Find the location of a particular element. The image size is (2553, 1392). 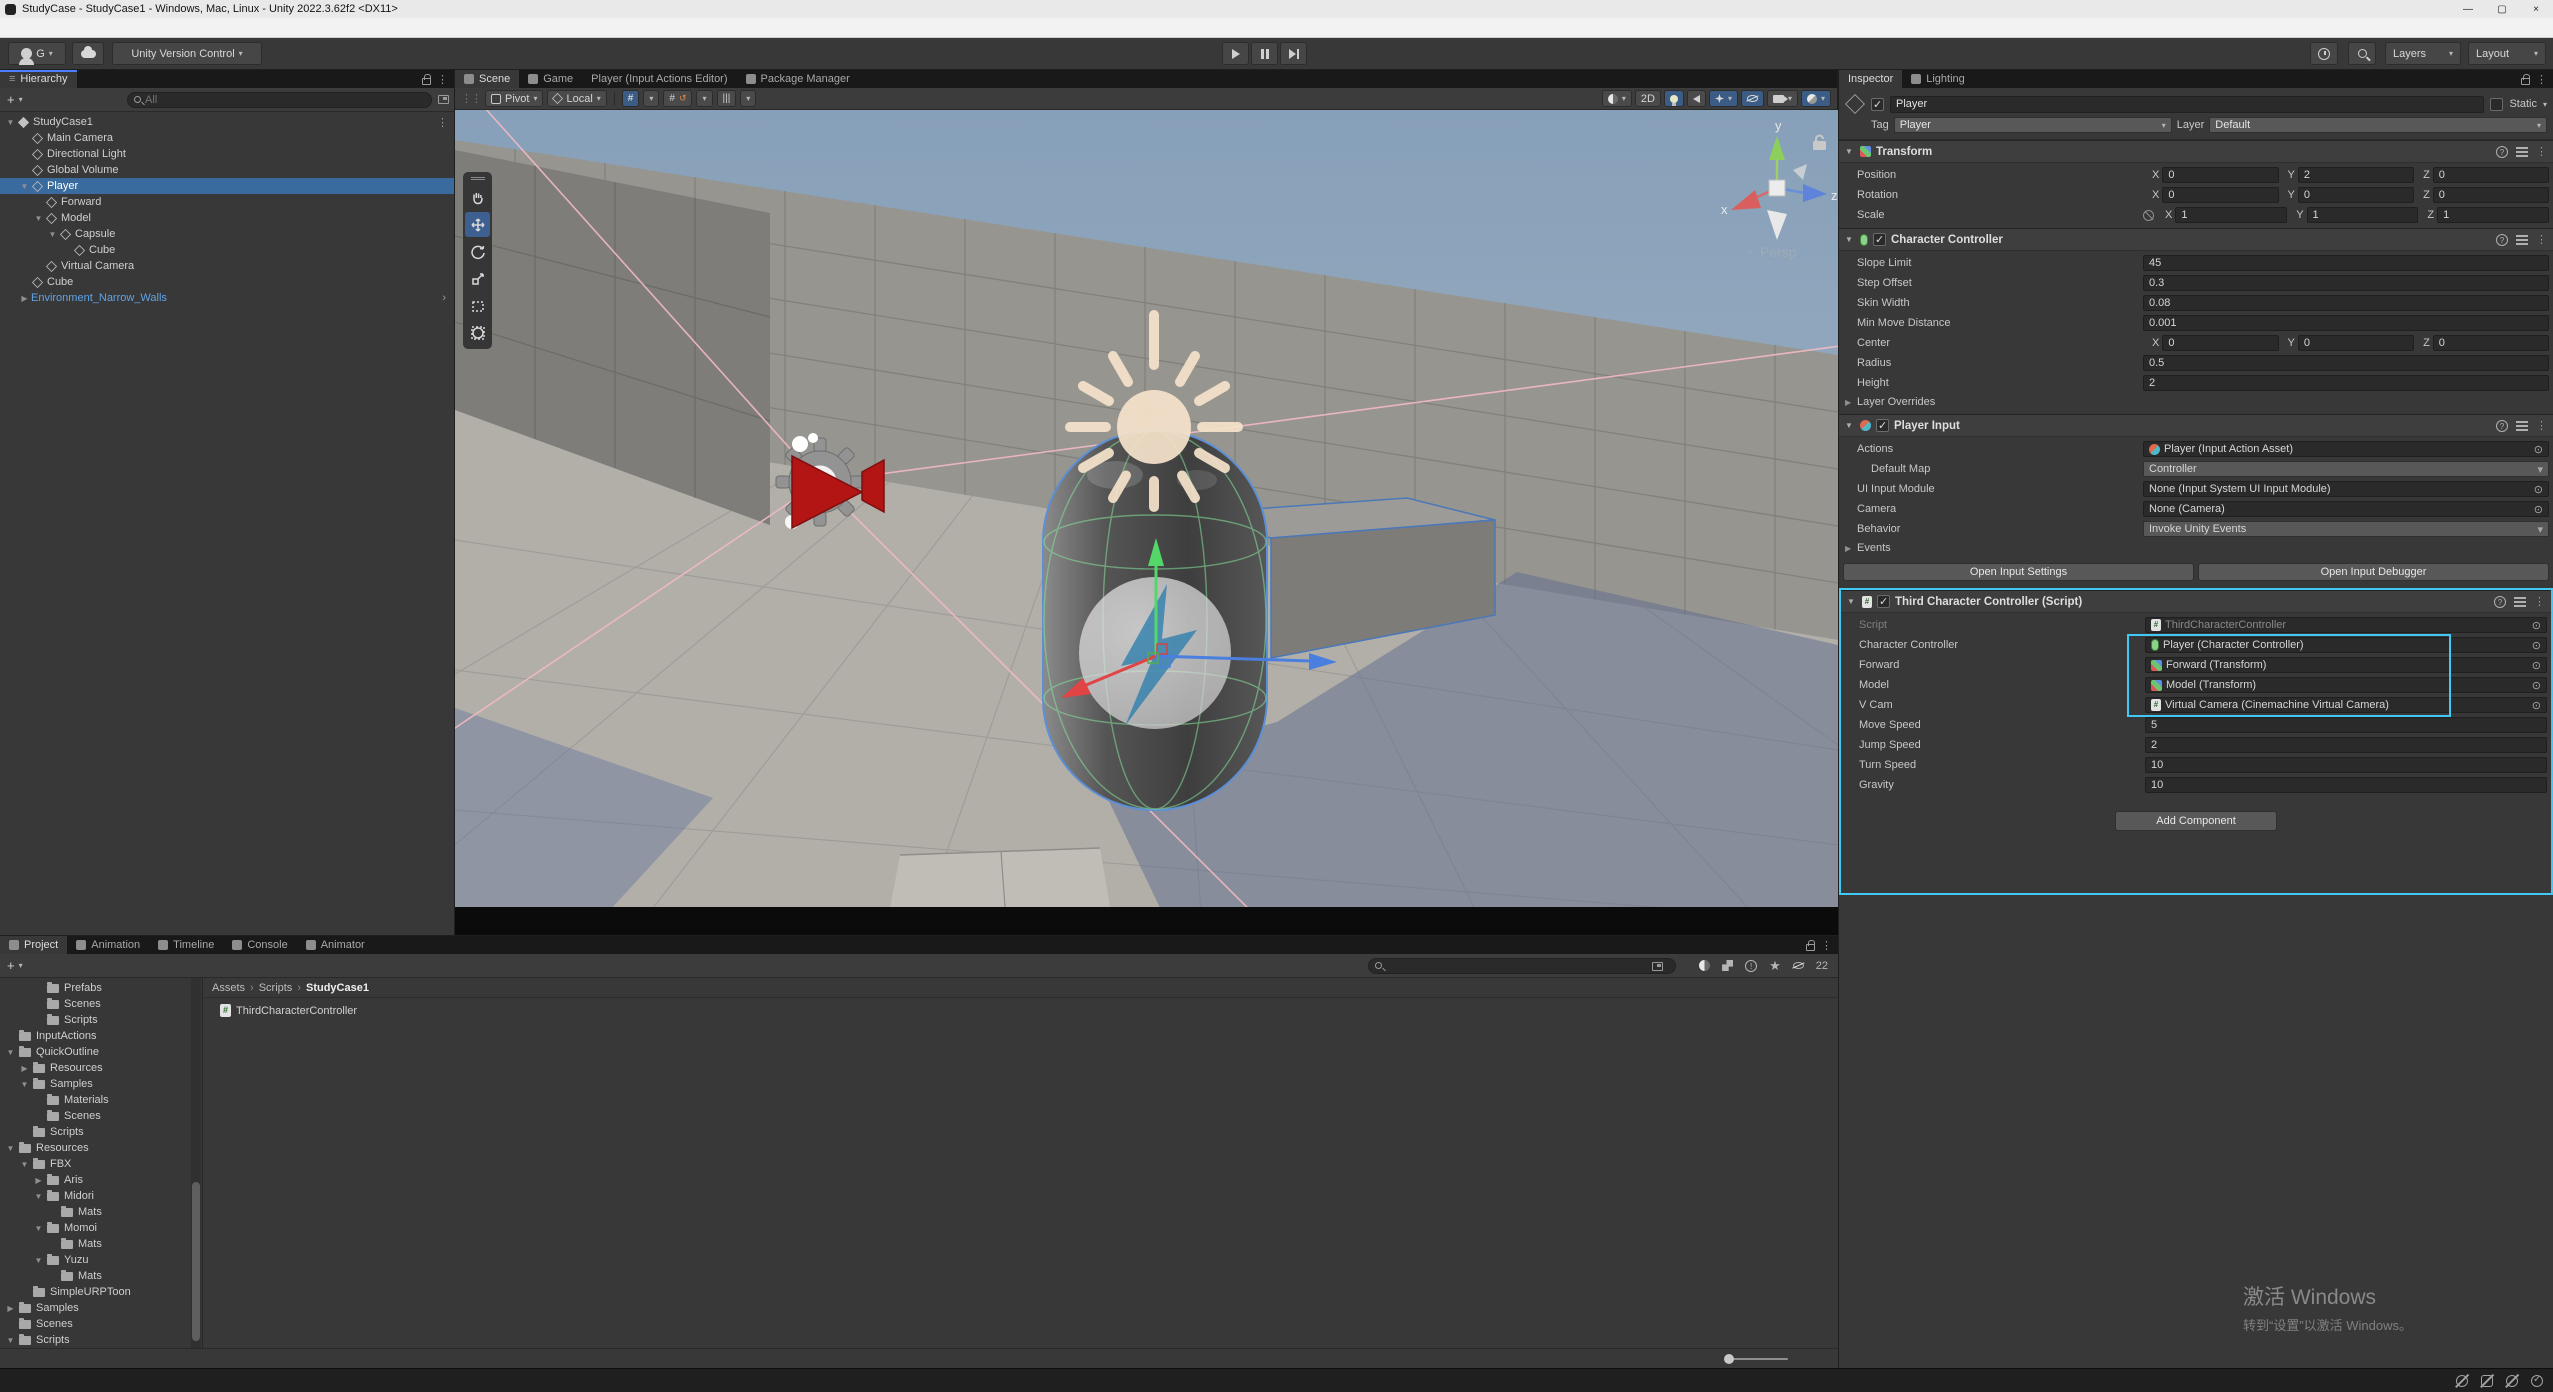

debugger-disabled-icon is located at coordinates (2462, 1381).